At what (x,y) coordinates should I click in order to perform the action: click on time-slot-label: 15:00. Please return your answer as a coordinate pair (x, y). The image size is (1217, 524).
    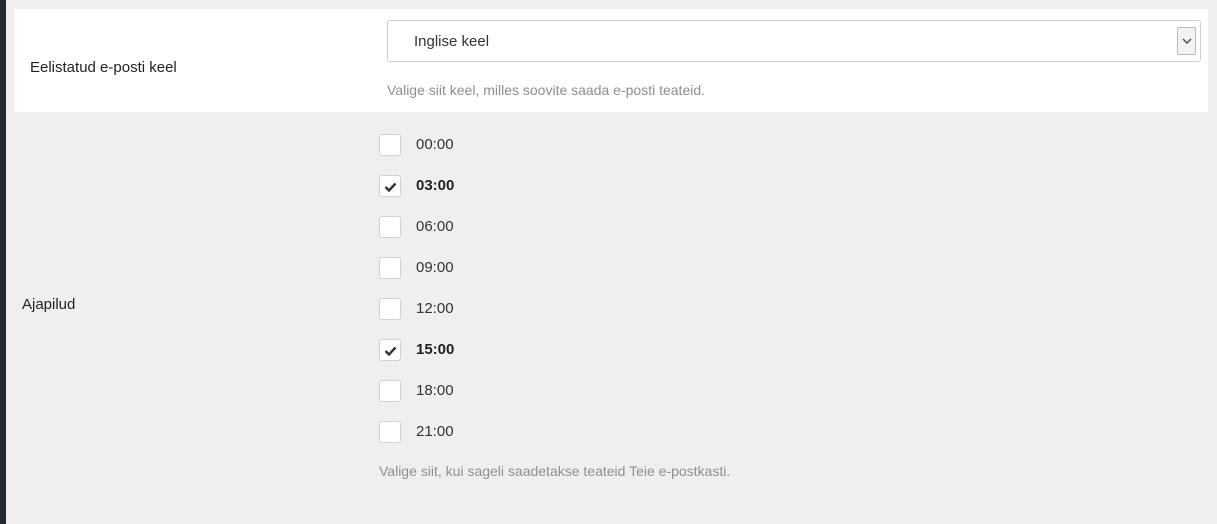
    Looking at the image, I should click on (435, 349).